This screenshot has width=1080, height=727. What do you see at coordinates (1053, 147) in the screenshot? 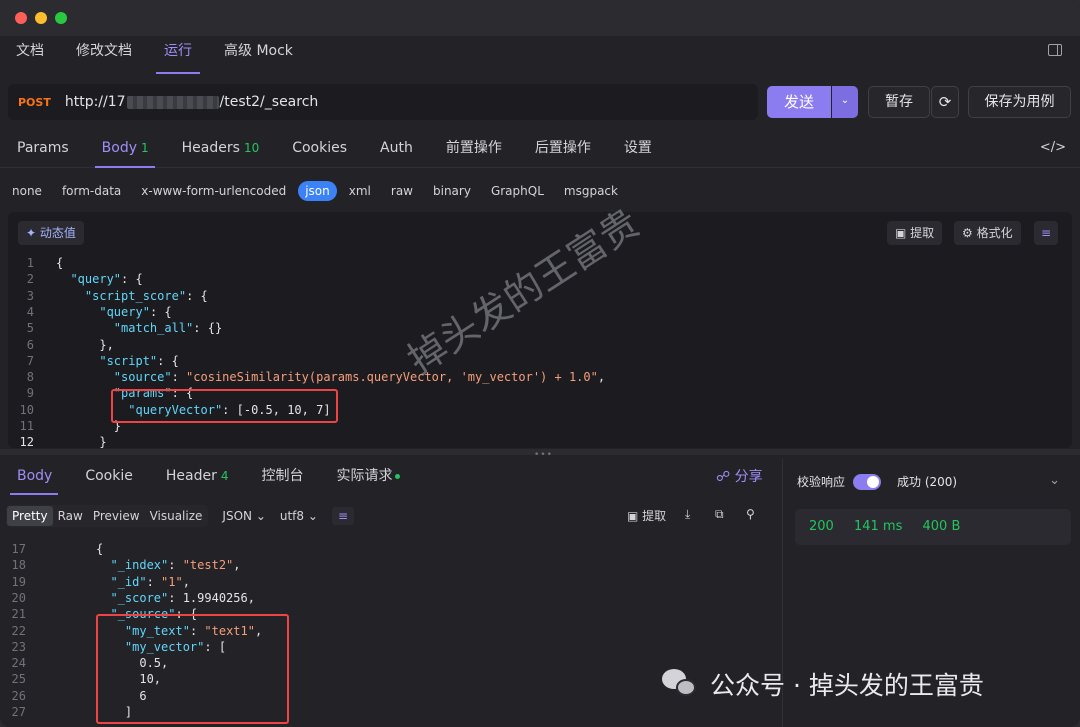
I see `code-view-icon: </>` at bounding box center [1053, 147].